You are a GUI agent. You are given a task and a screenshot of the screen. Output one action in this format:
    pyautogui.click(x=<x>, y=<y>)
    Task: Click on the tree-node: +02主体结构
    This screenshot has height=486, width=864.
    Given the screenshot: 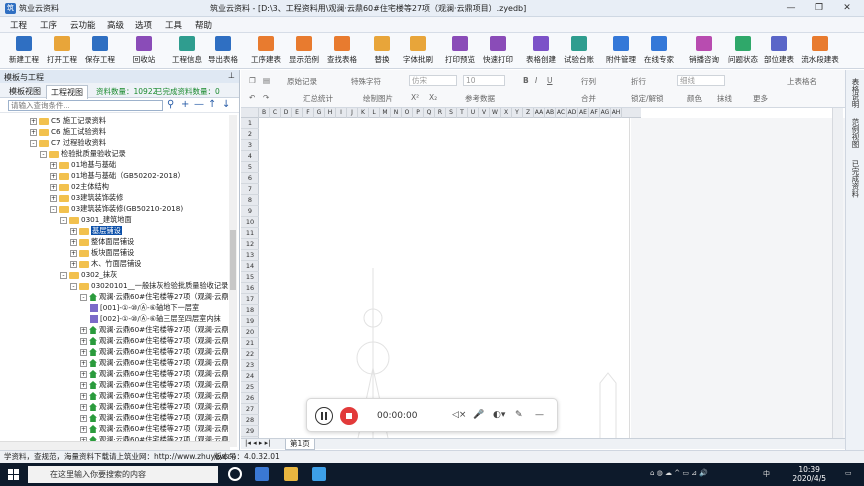 What is the action you would take?
    pyautogui.click(x=79, y=186)
    